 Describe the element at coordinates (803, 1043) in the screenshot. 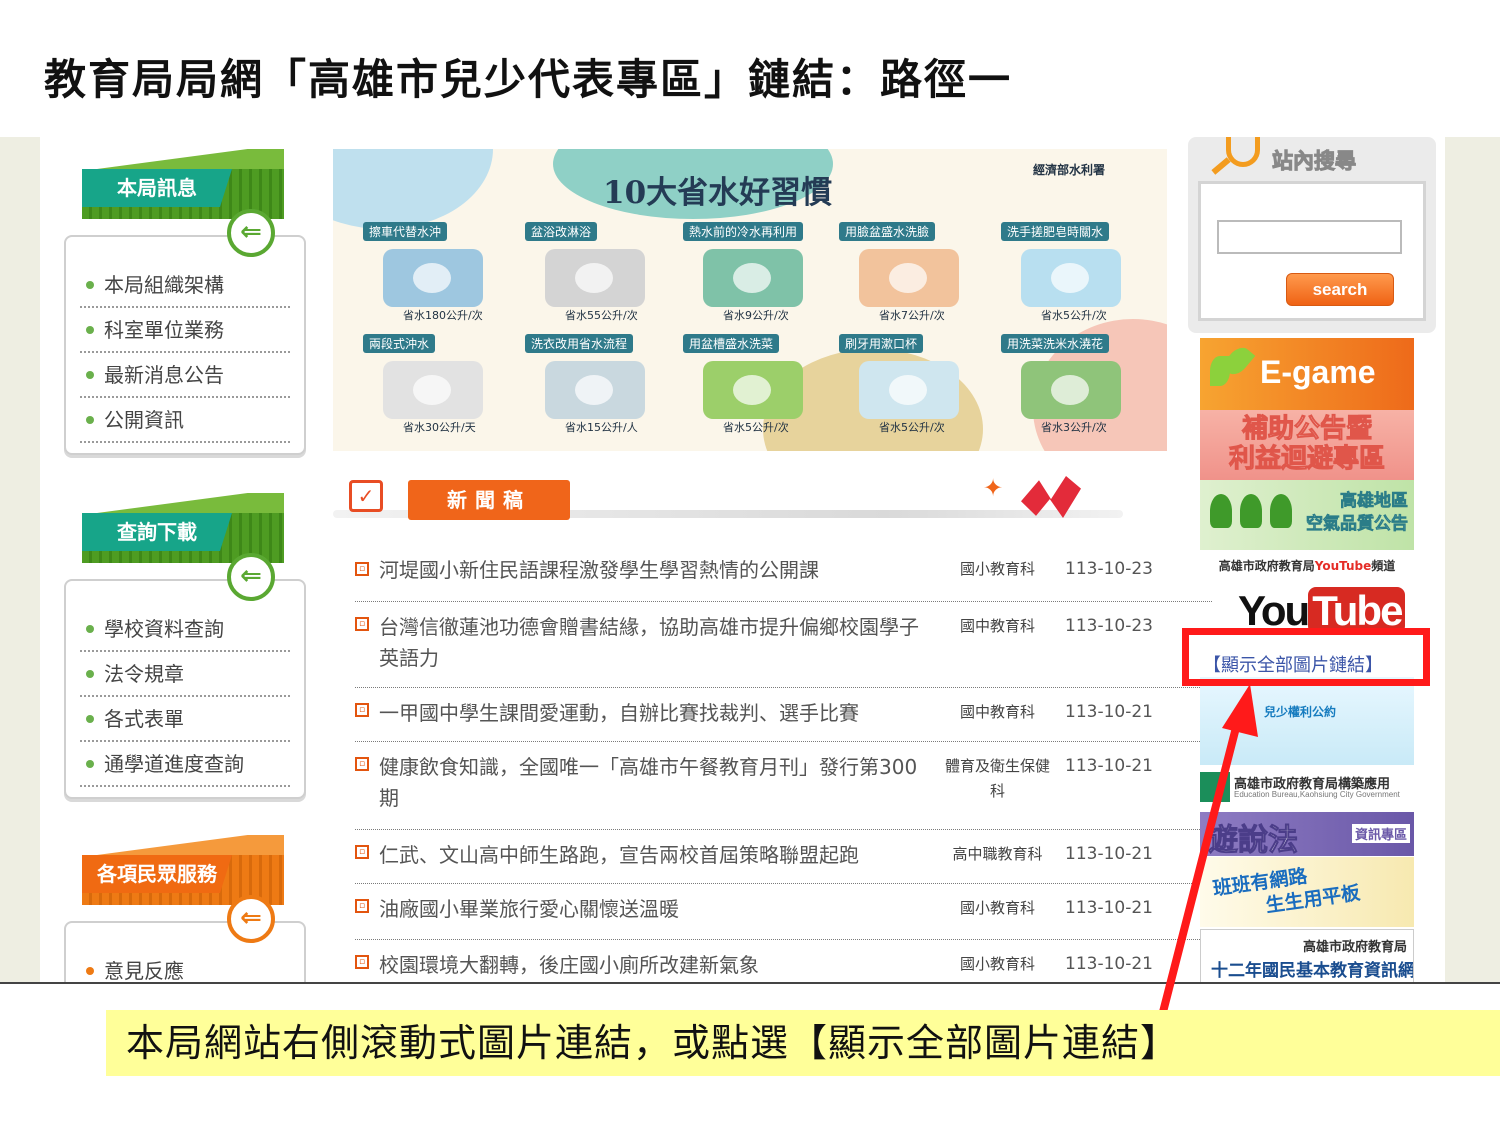

I see `slide-caption: 本局網站右側滾動式圖片連結，或點選【顯示全部圖片連結】` at that location.